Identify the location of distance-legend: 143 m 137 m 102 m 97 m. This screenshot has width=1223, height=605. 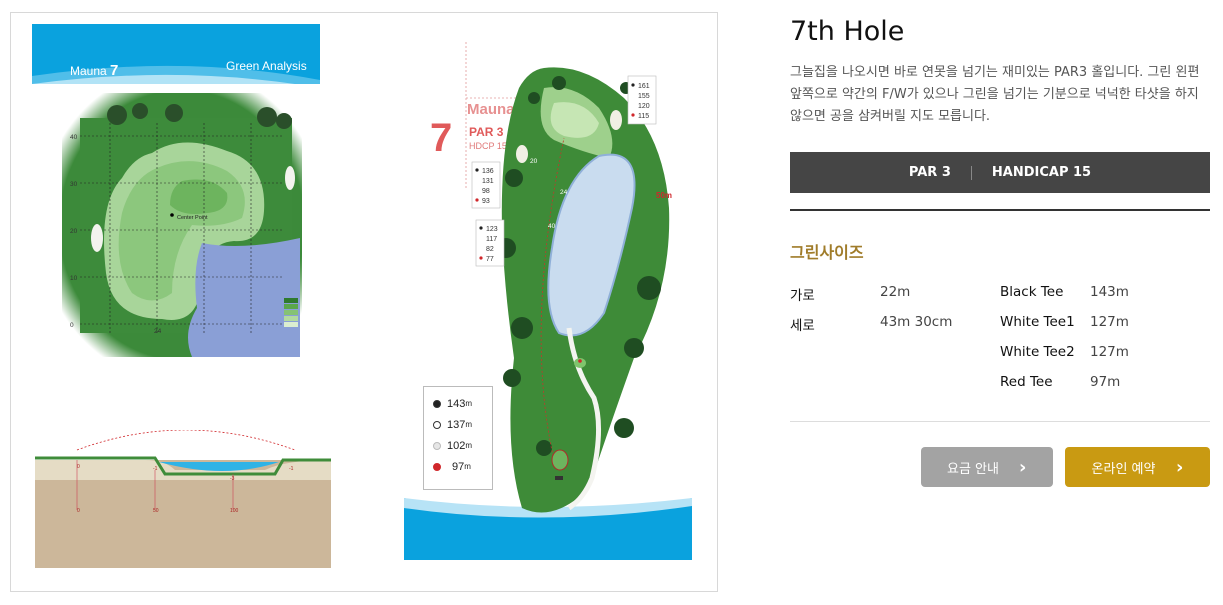
(458, 438).